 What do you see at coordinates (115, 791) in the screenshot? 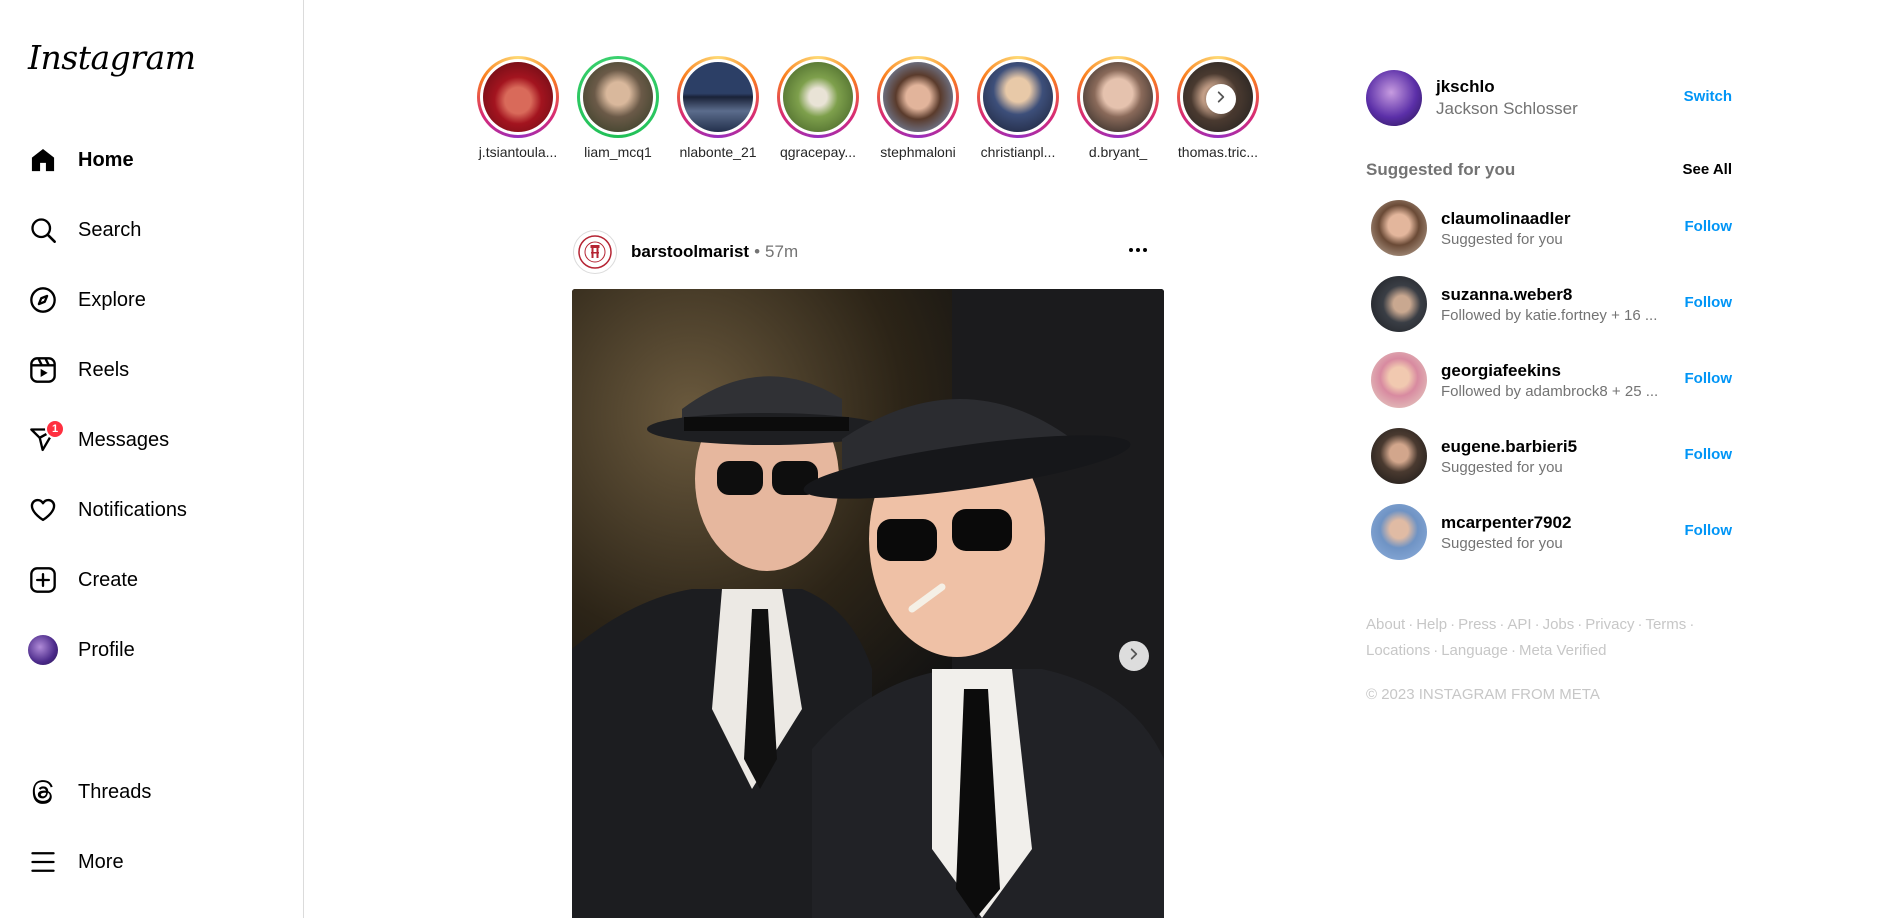
I see `sidebar-item-label: Threads` at bounding box center [115, 791].